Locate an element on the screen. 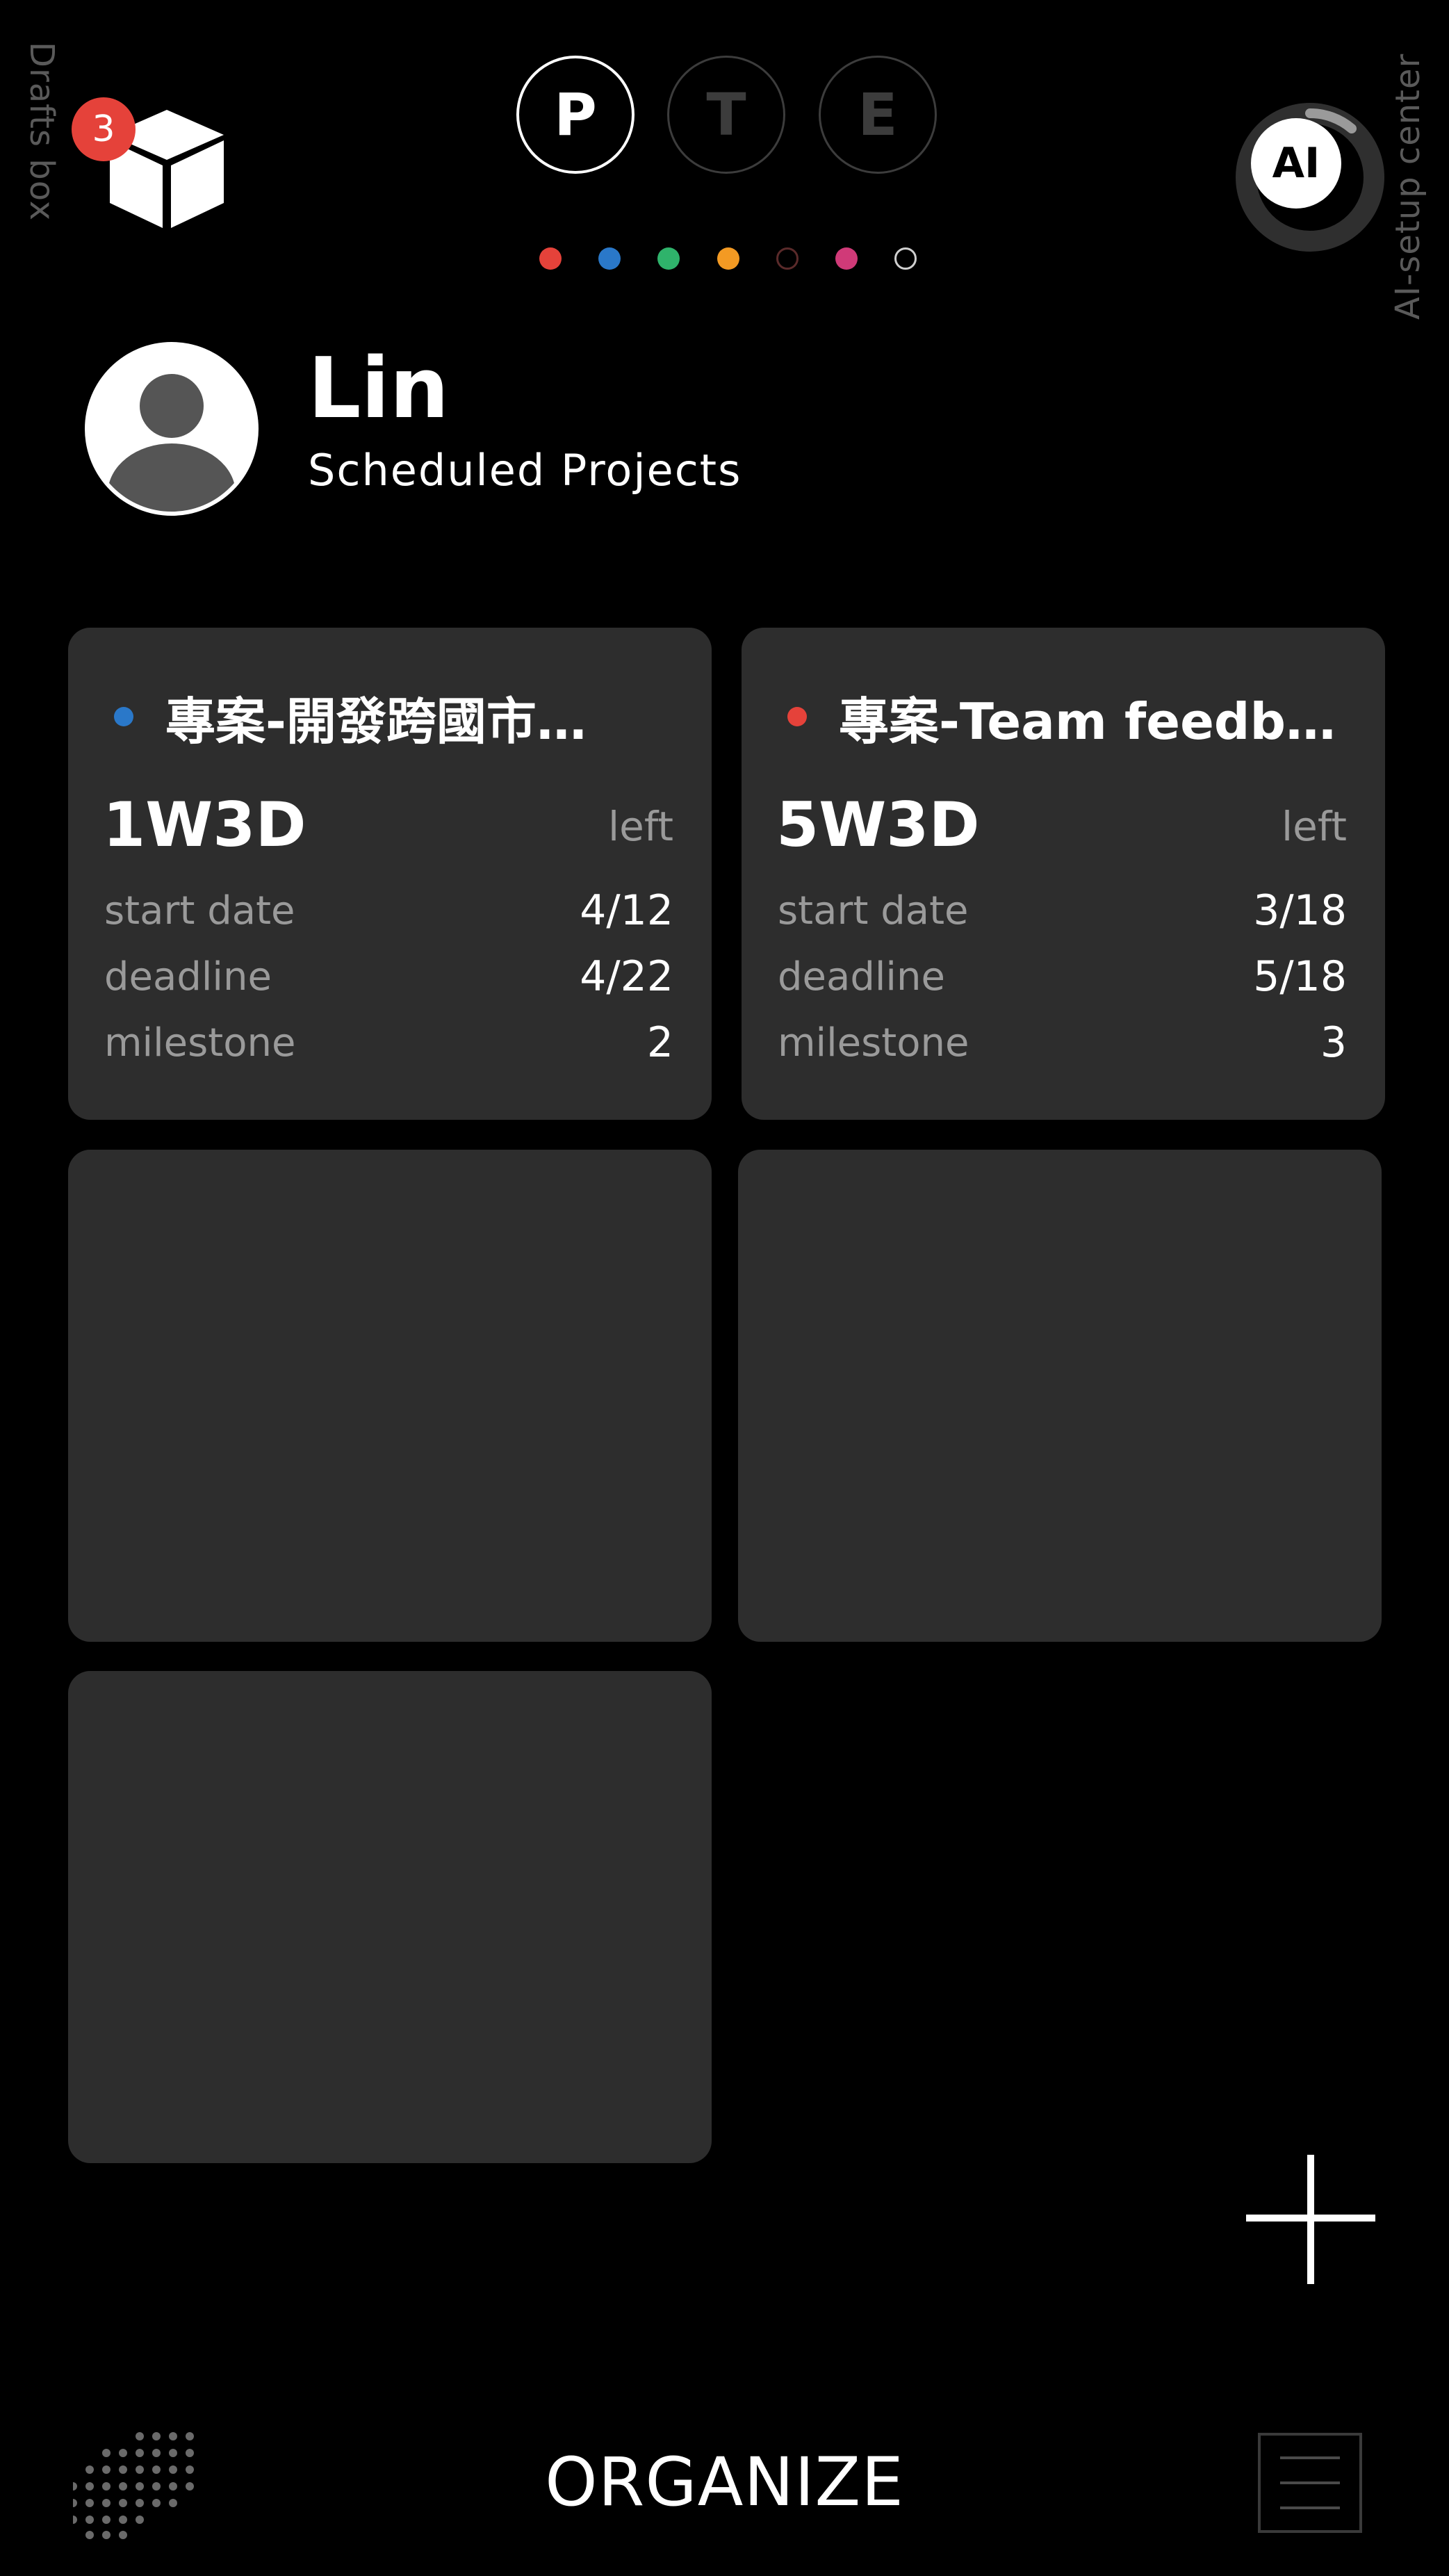  avatar is located at coordinates (171, 429).